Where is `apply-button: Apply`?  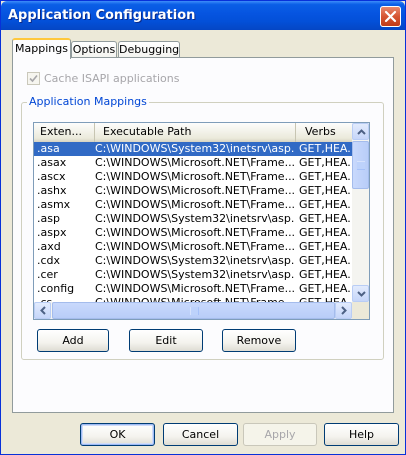 apply-button: Apply is located at coordinates (280, 434).